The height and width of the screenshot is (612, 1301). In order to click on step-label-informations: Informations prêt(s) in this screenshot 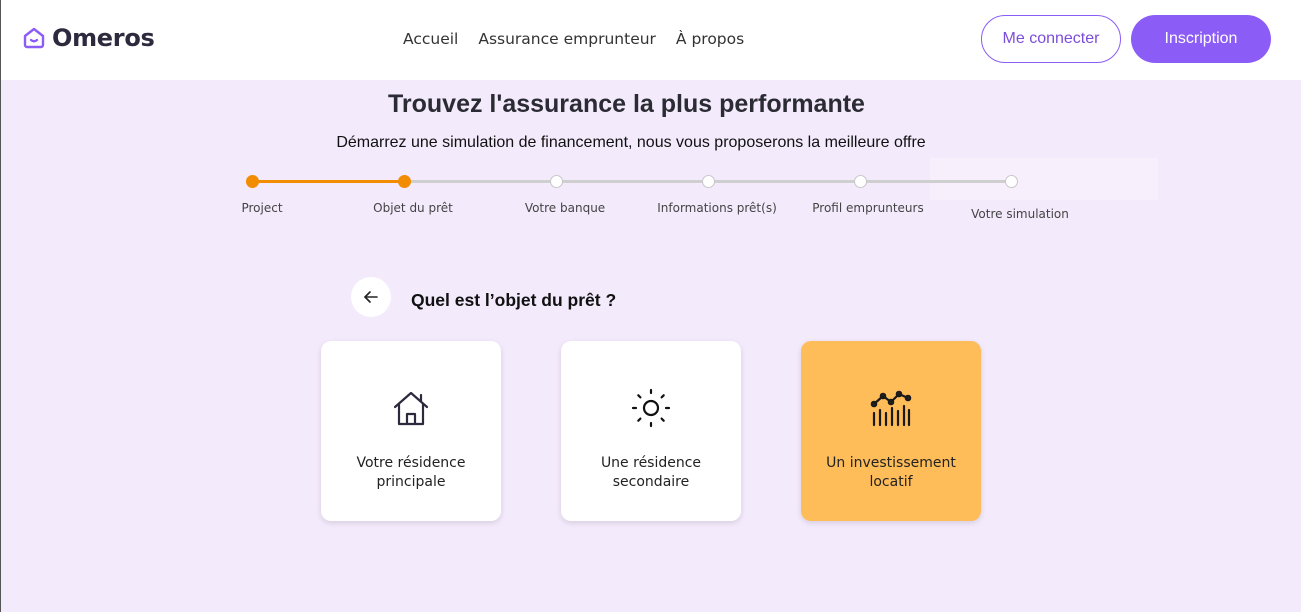, I will do `click(717, 208)`.